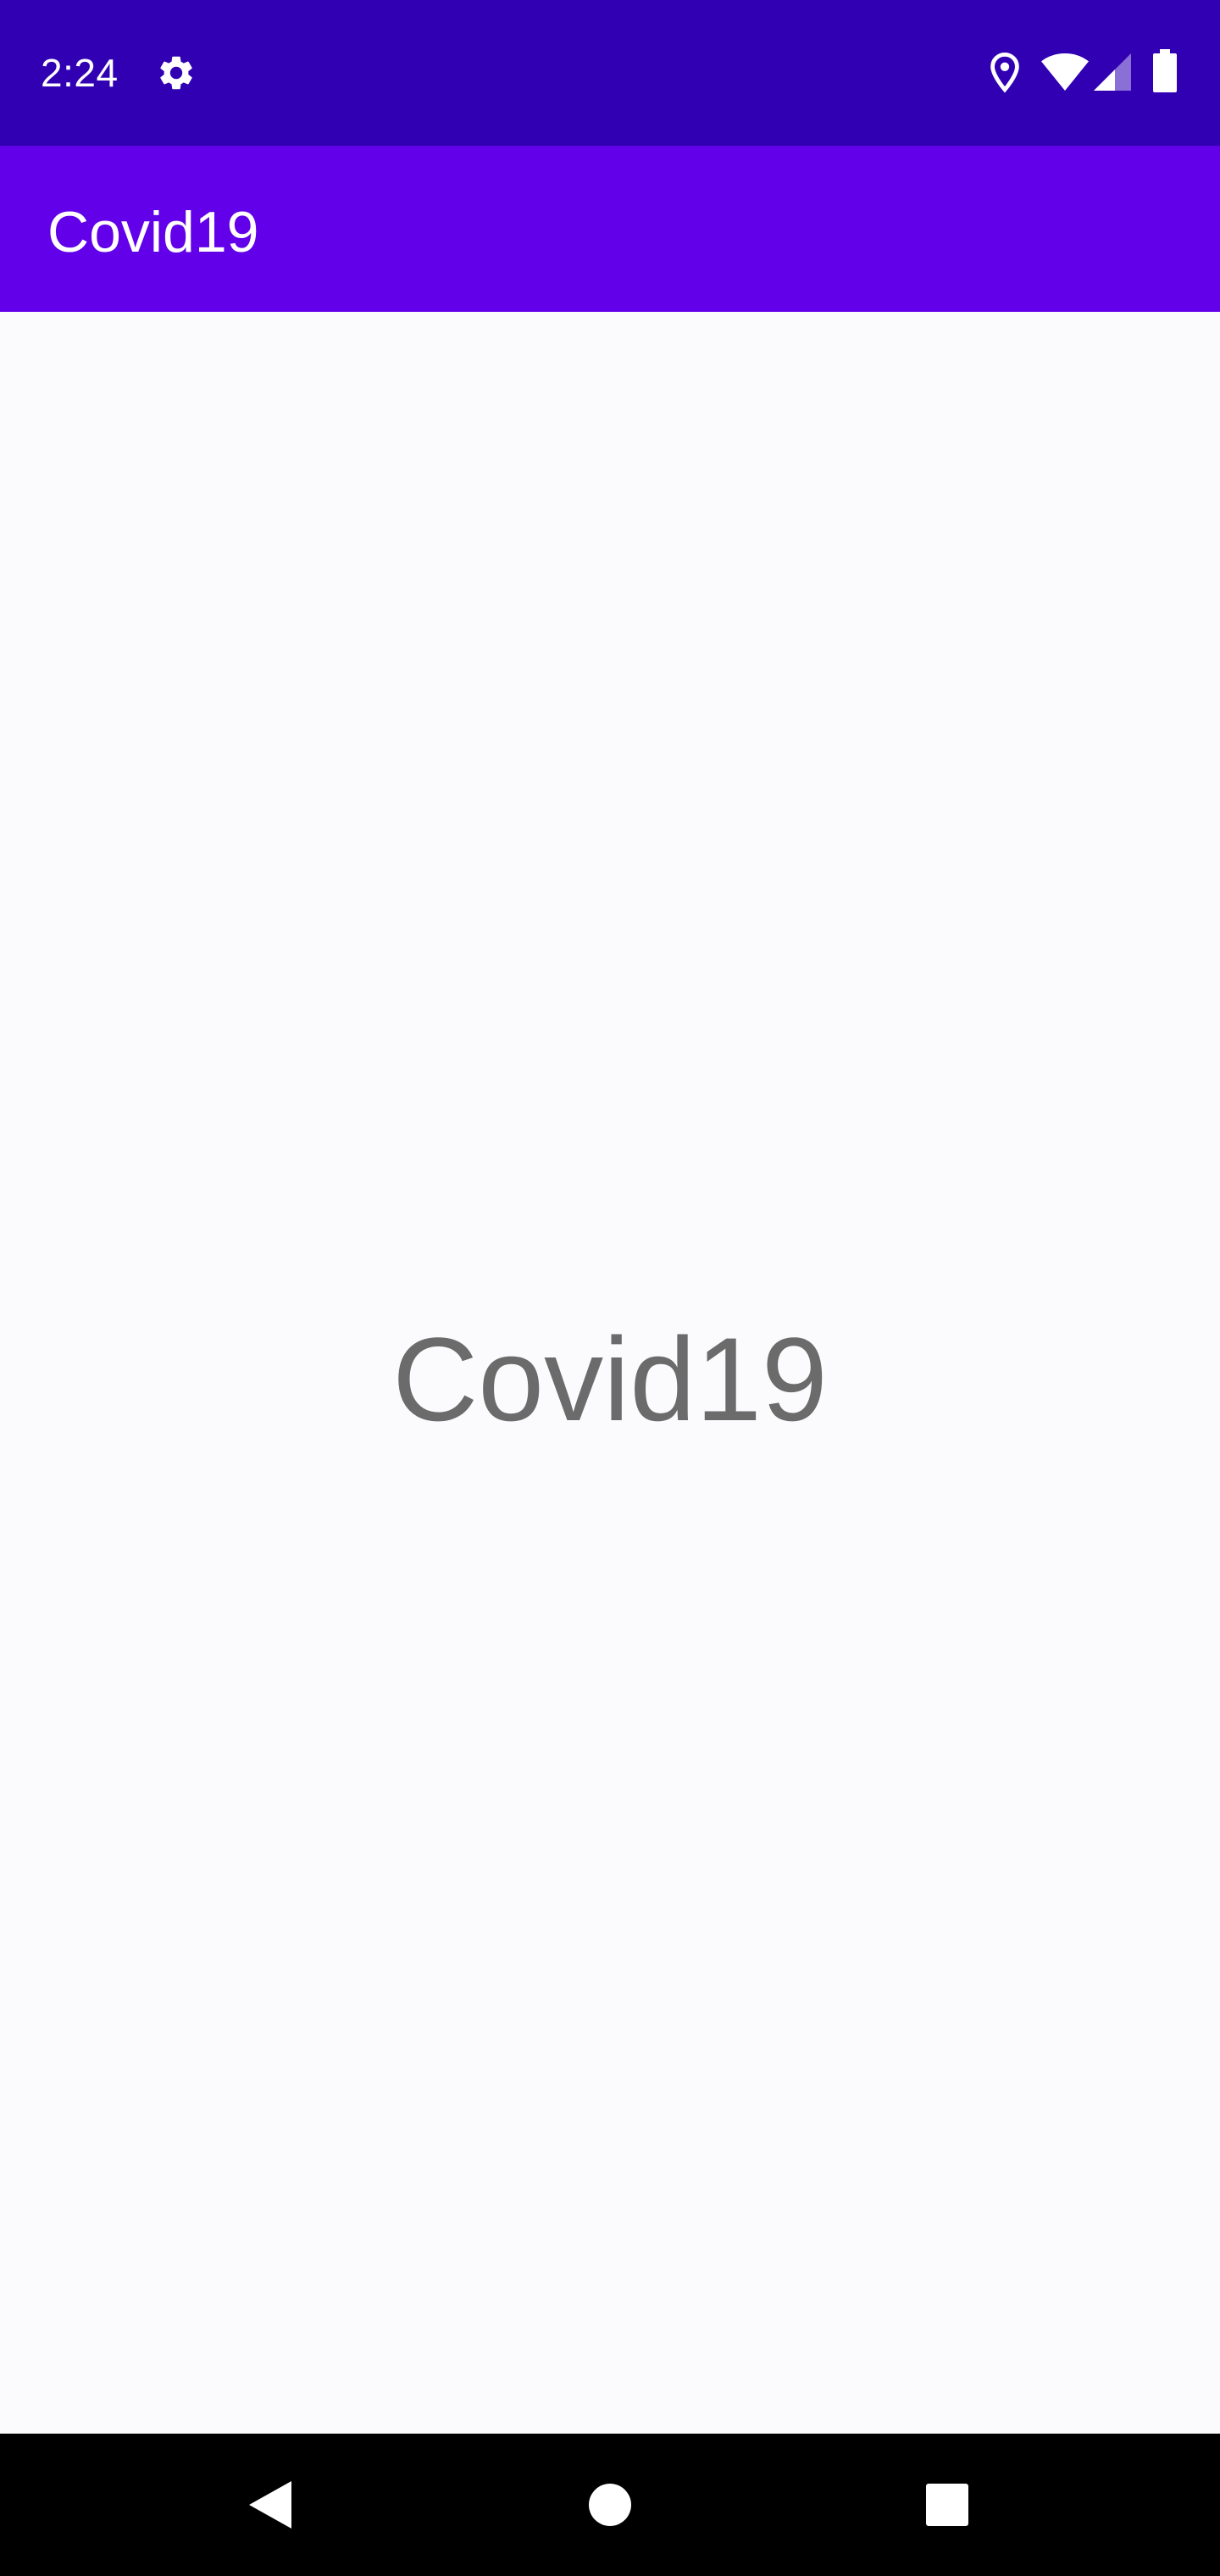  I want to click on cell-signal-icon, so click(1112, 72).